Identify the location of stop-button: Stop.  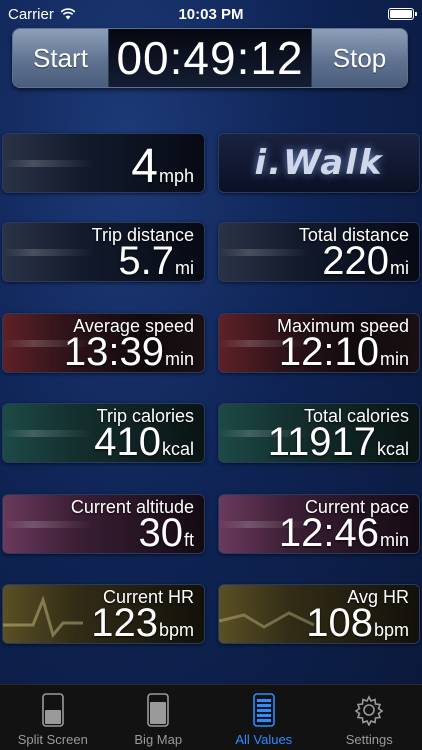
(359, 58).